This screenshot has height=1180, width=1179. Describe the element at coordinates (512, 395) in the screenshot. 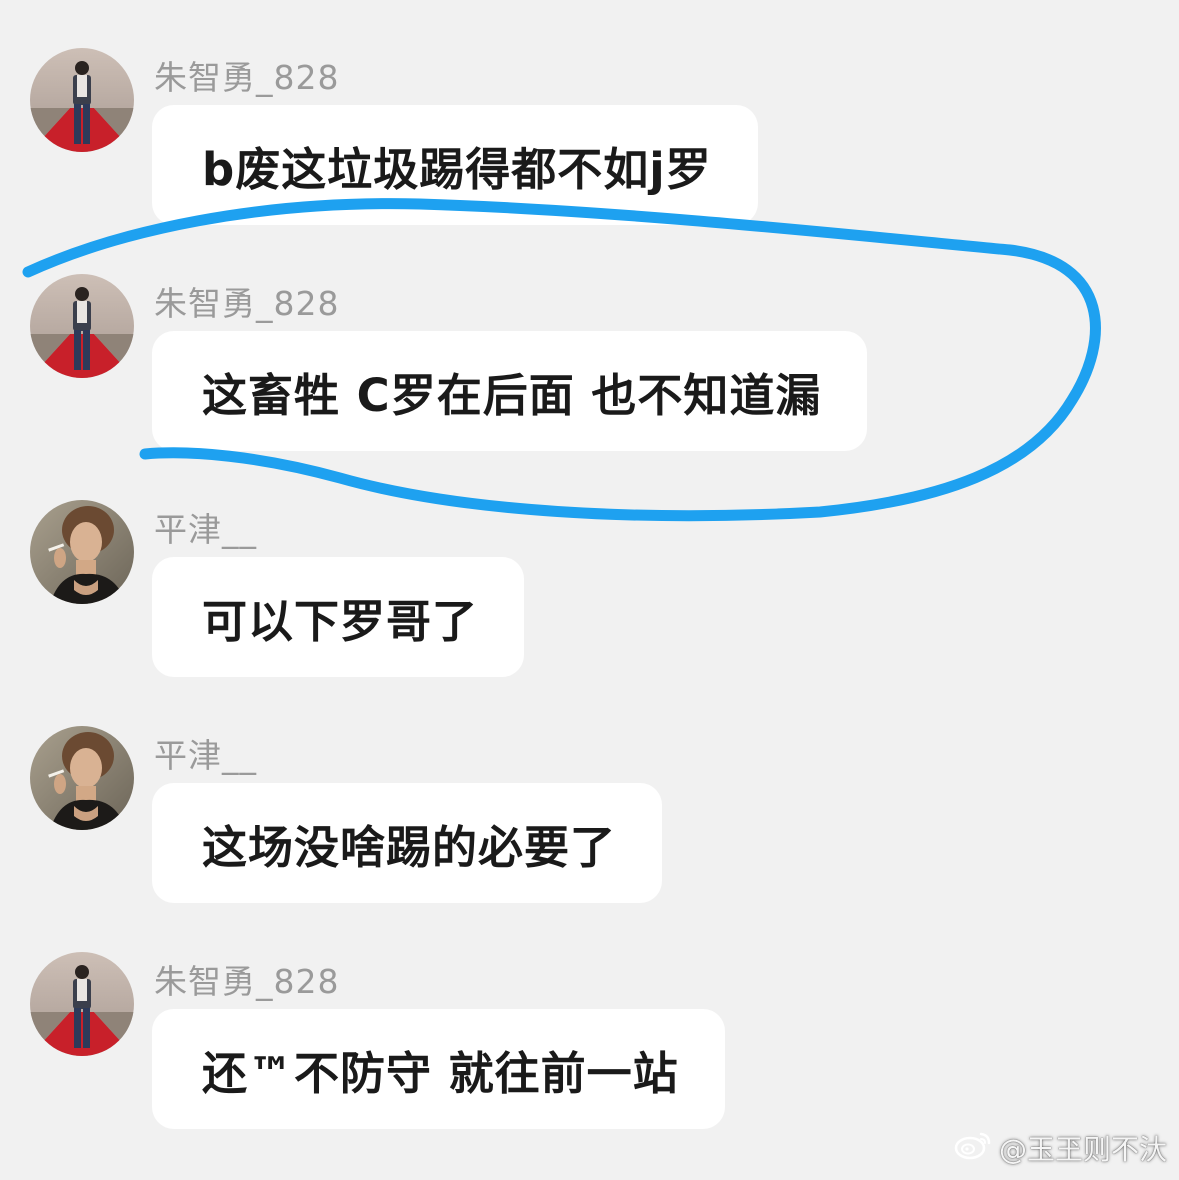

I see `message-text: 这畜牲 C罗在后面 也不知道漏` at that location.